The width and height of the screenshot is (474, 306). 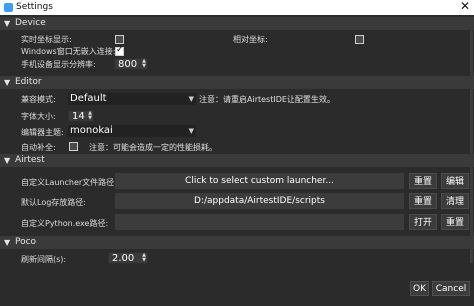 I want to click on launcher-label: 自定义Launcher文件路径:, so click(x=69, y=182).